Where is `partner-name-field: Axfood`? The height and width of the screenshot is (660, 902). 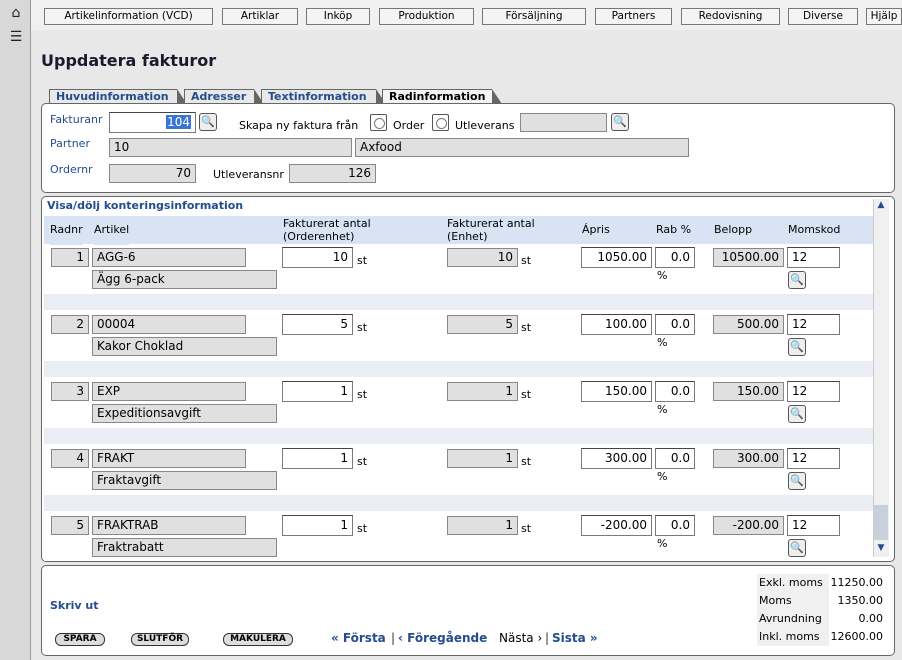 partner-name-field: Axfood is located at coordinates (522, 147).